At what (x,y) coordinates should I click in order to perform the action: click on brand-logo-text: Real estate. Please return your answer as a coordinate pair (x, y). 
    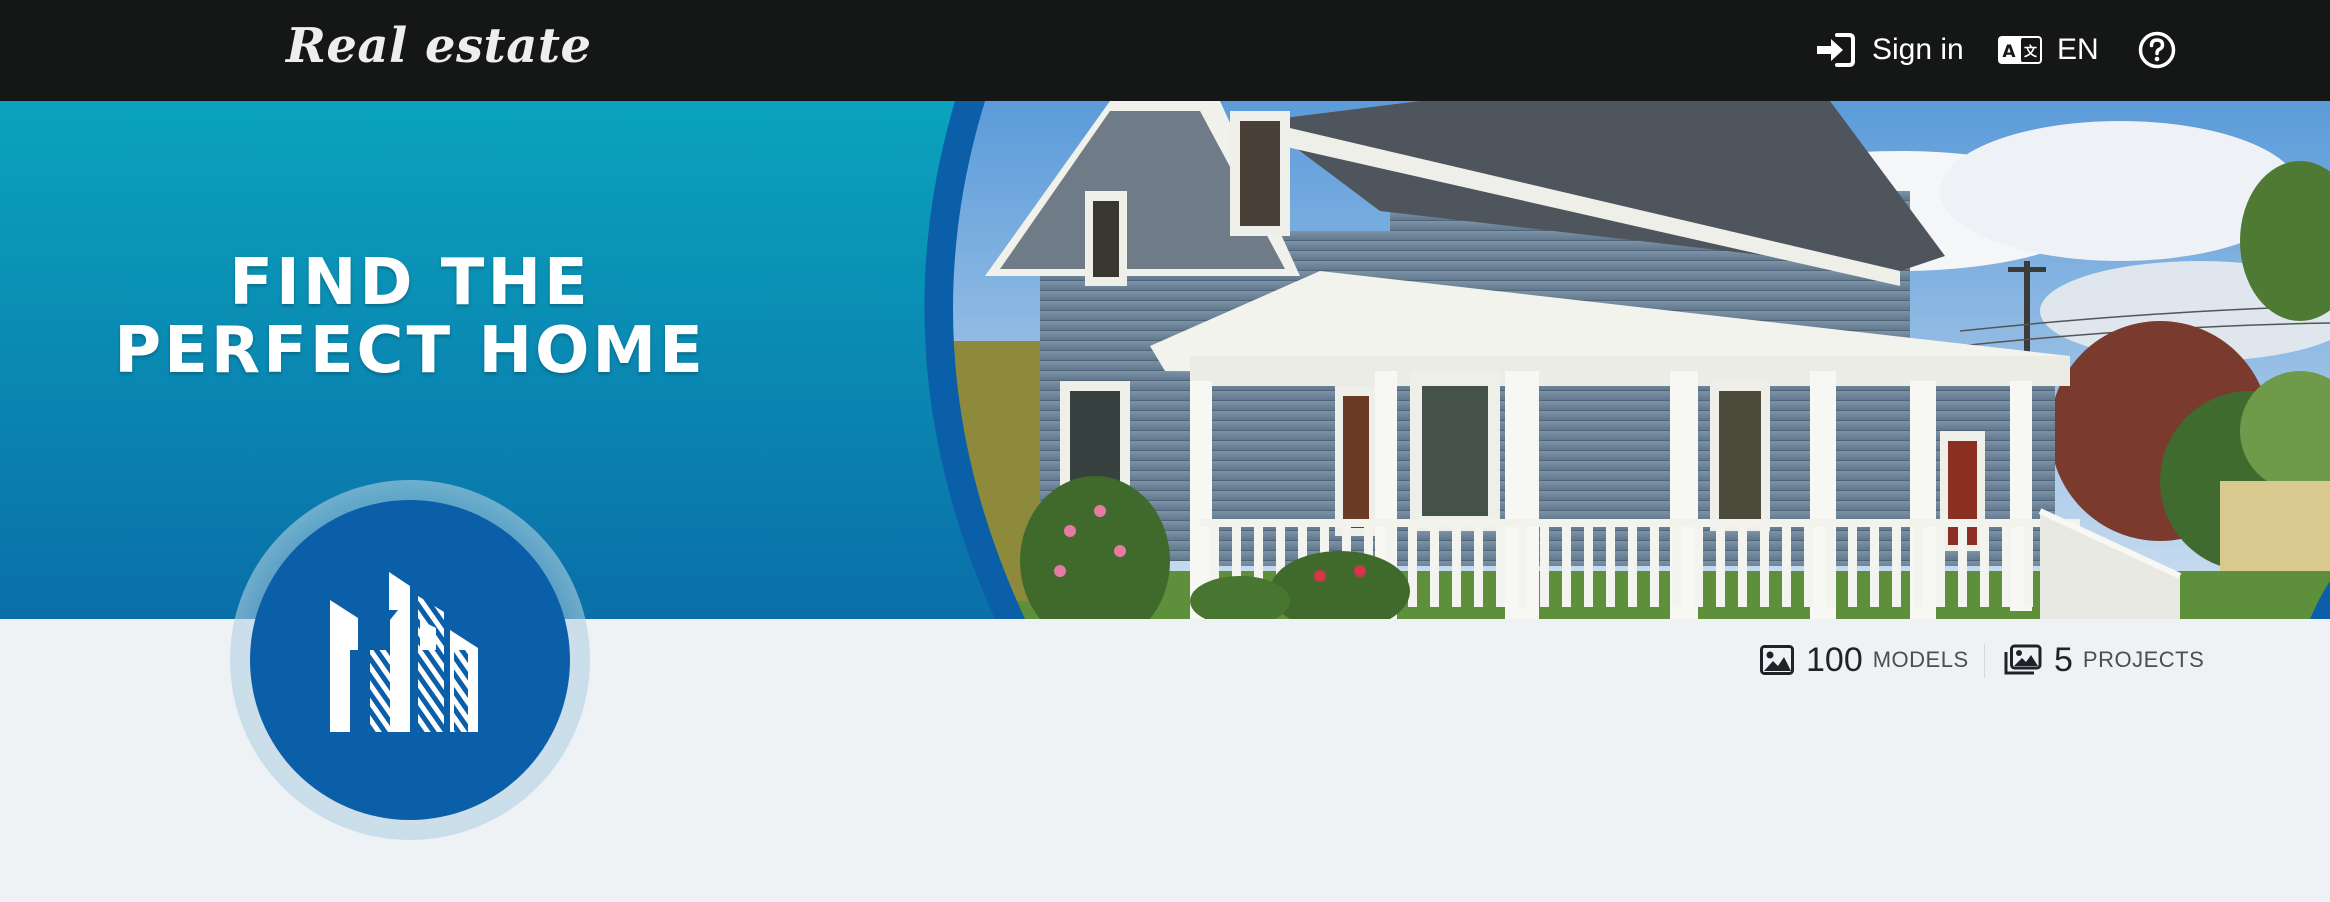
    Looking at the image, I should click on (439, 46).